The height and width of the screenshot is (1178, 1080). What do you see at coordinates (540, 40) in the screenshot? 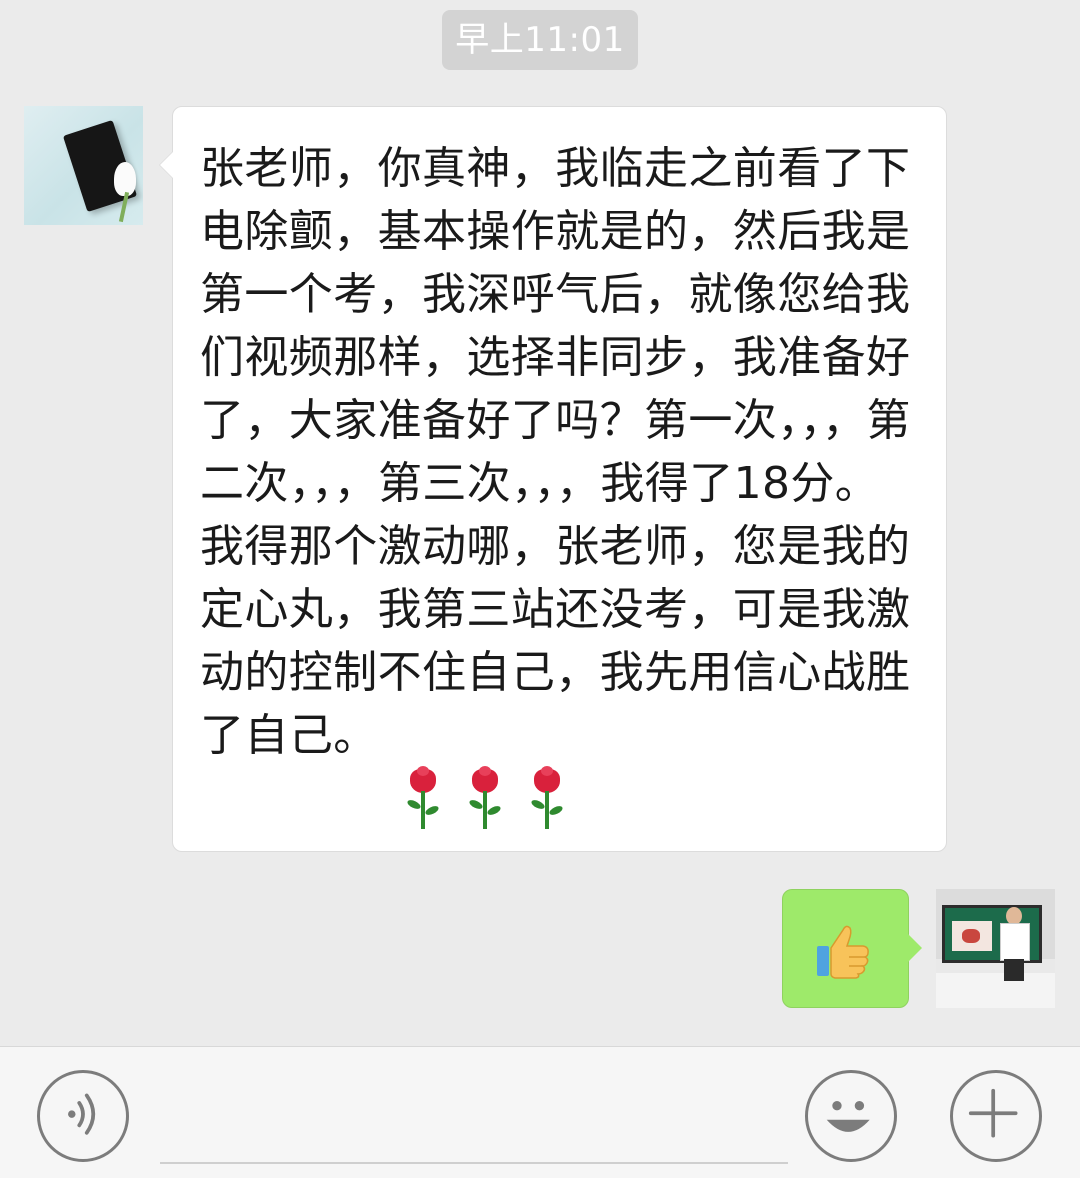
I see `timestamp-badge: 早上11:01` at bounding box center [540, 40].